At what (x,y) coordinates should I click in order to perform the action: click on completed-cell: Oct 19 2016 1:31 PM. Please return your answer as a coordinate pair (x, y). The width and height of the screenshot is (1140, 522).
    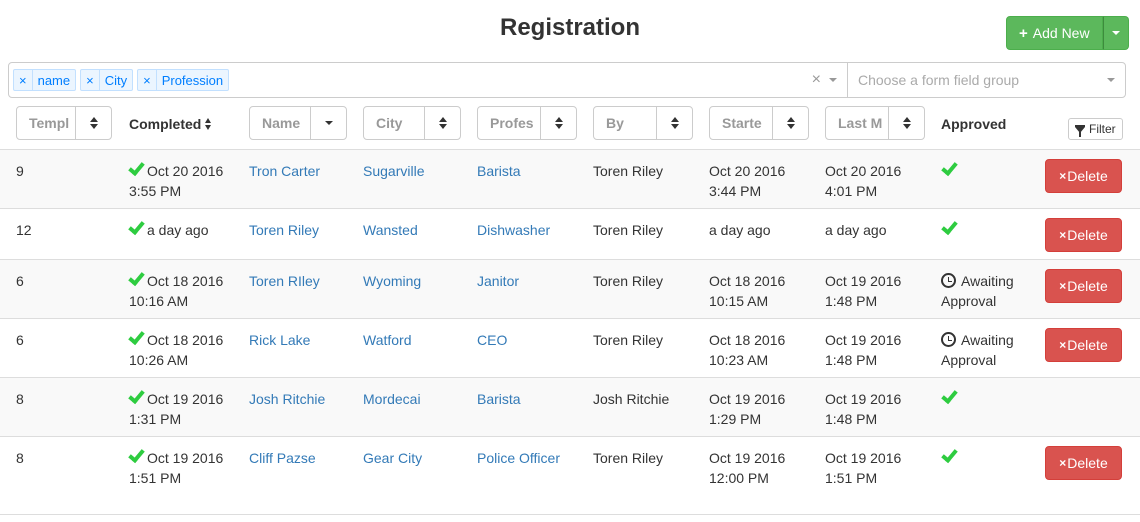
    Looking at the image, I should click on (175, 407).